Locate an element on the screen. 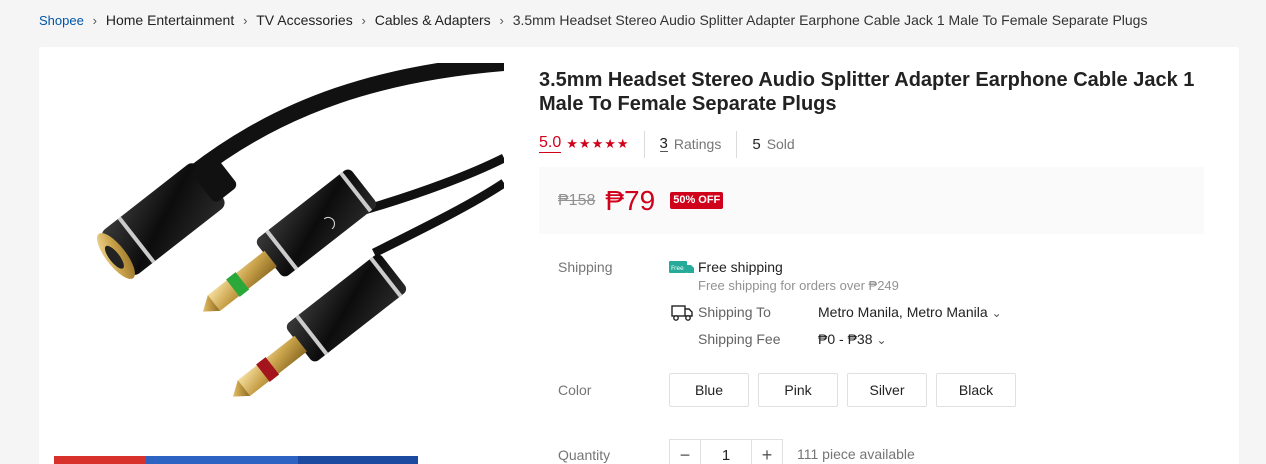  breadcrumb-home-entertainment: Home Entertainment is located at coordinates (170, 20).